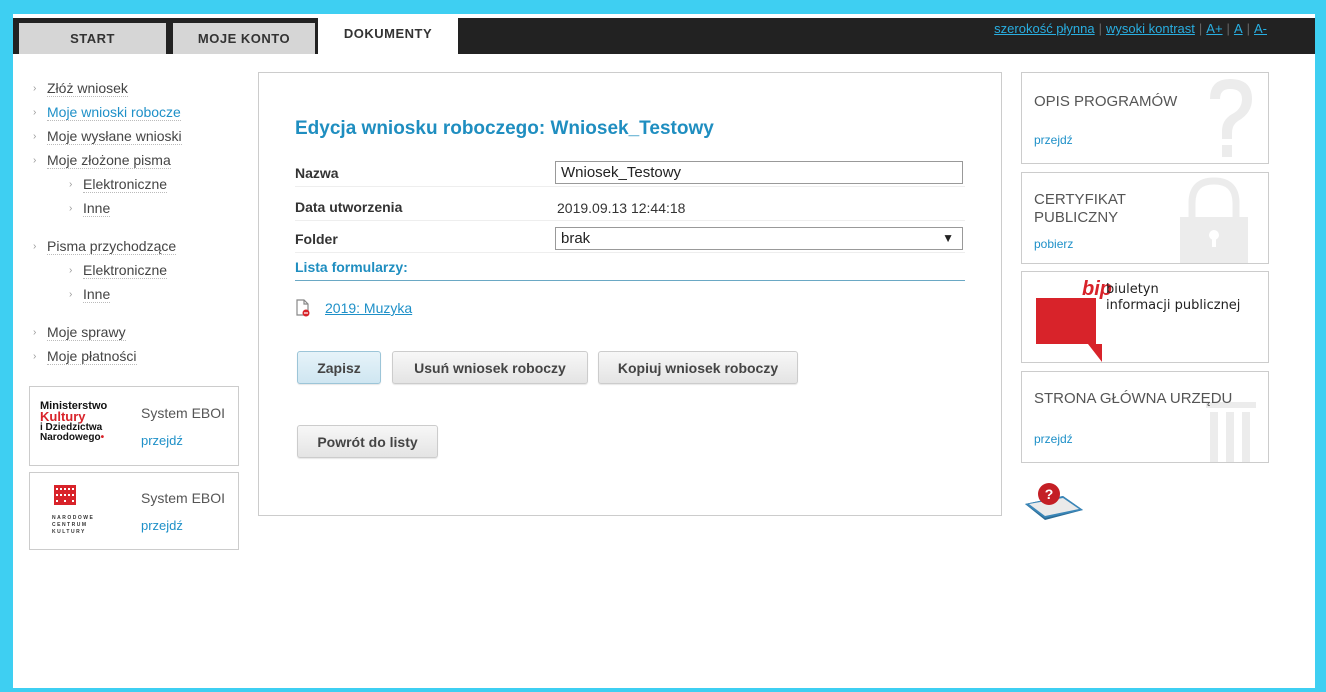  I want to click on programs-title: OPIS PROGRAMÓW, so click(1106, 101).